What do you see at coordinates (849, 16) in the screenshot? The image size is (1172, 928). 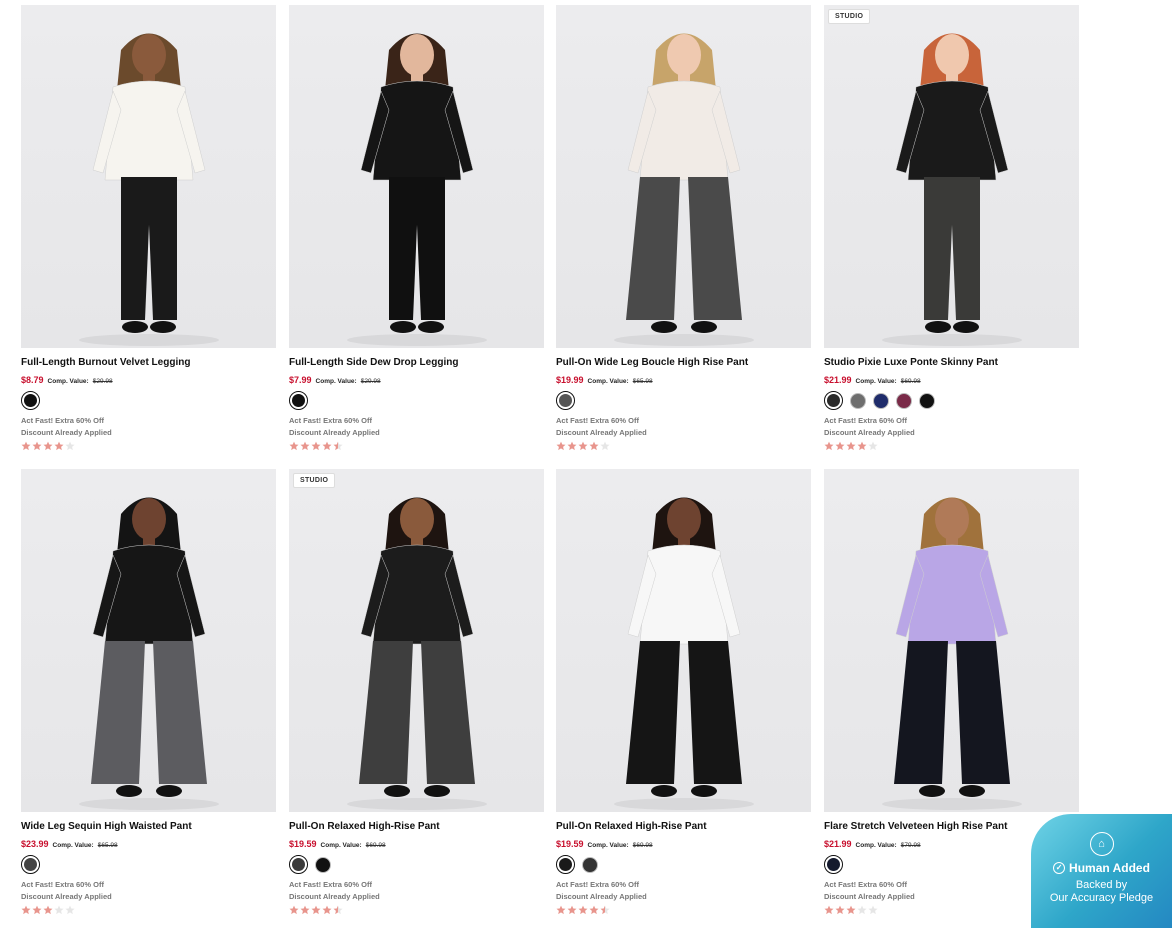 I see `studio-badge: STUDIO` at bounding box center [849, 16].